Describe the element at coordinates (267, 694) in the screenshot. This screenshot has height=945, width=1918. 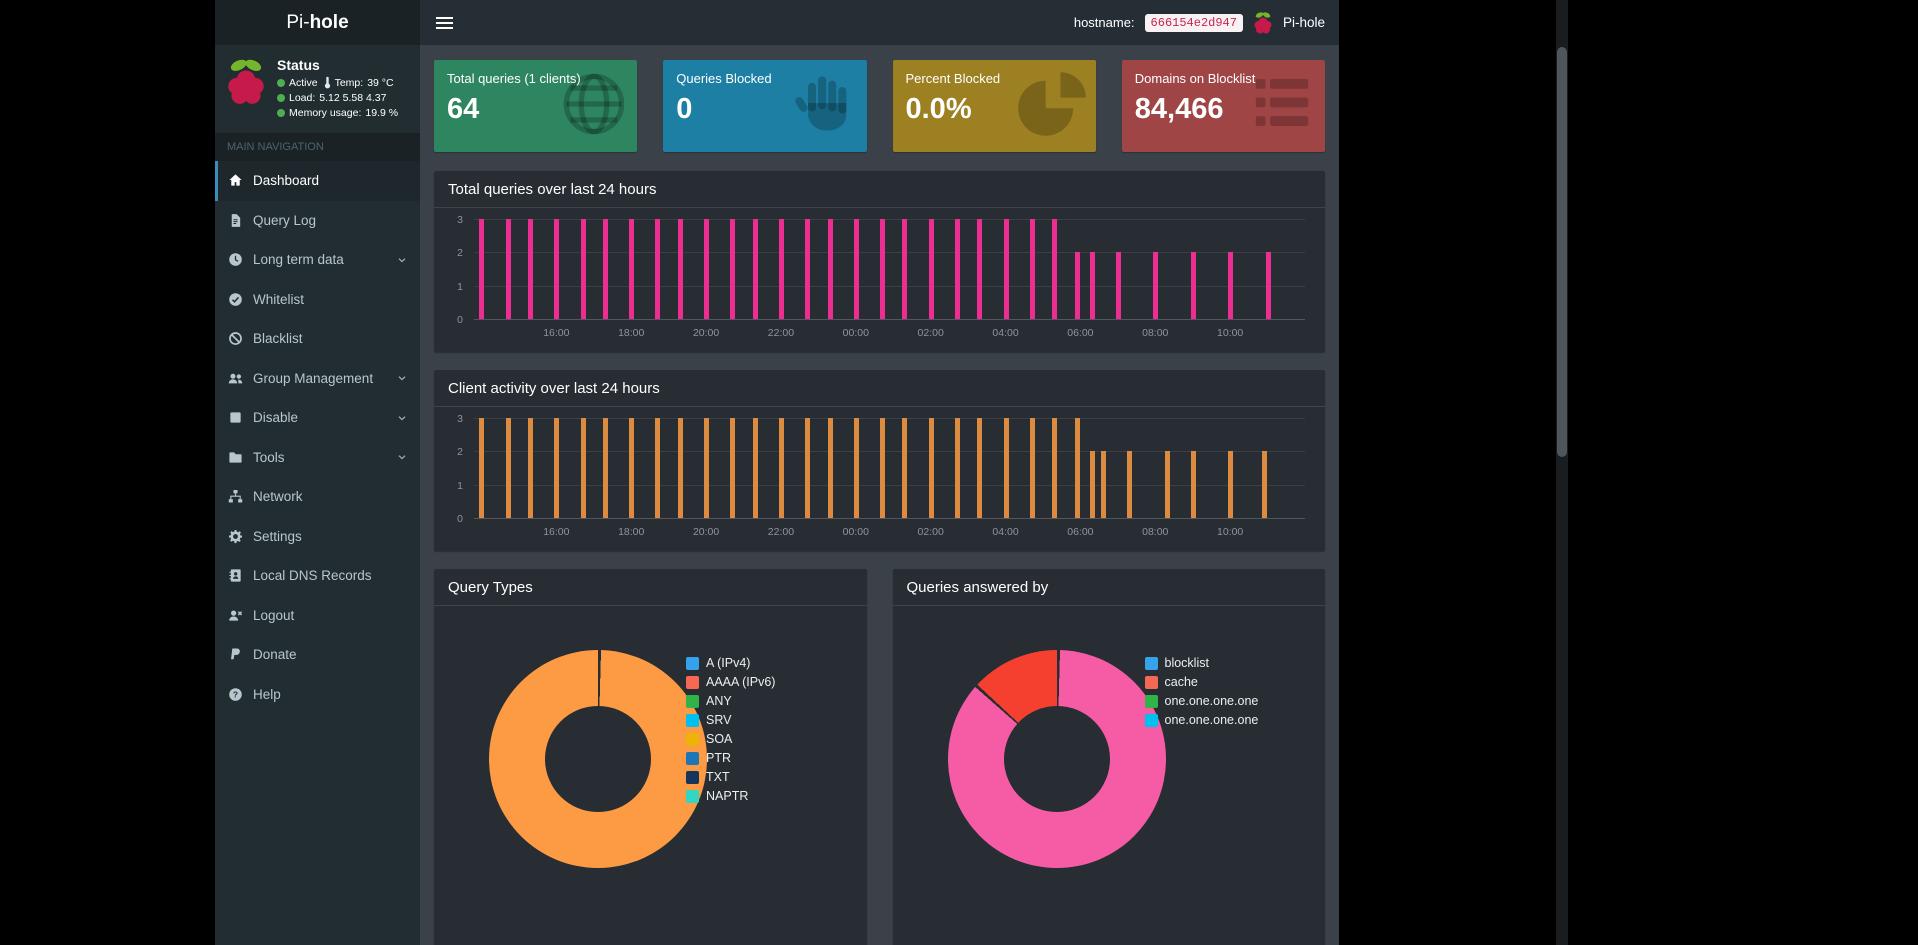
I see `sidebar-item-label: Help` at that location.